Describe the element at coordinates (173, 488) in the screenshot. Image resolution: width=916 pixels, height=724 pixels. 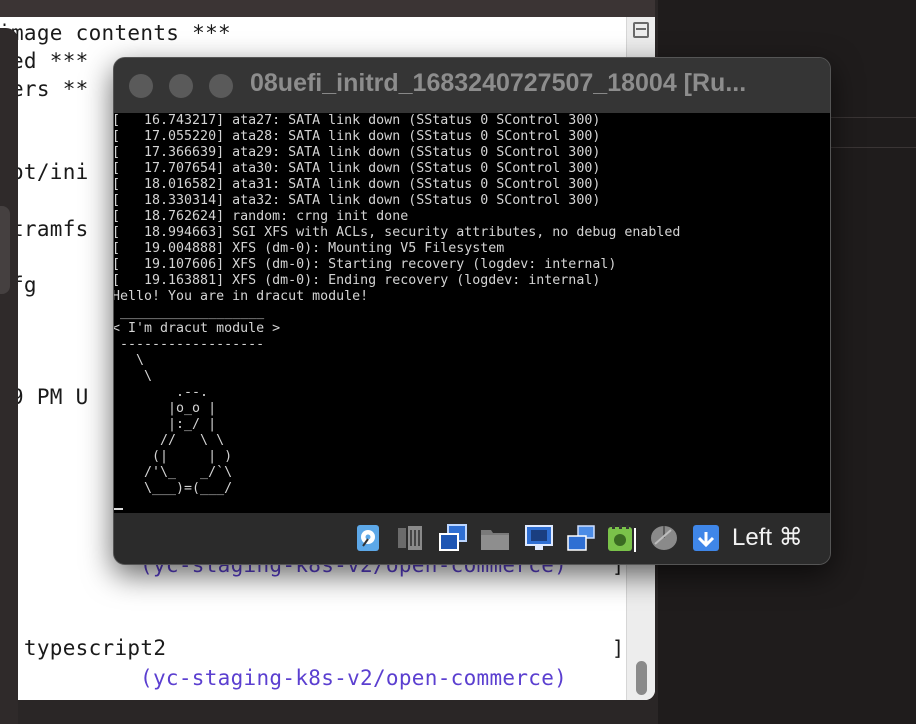
I see `console-line: \___)=(___/` at that location.